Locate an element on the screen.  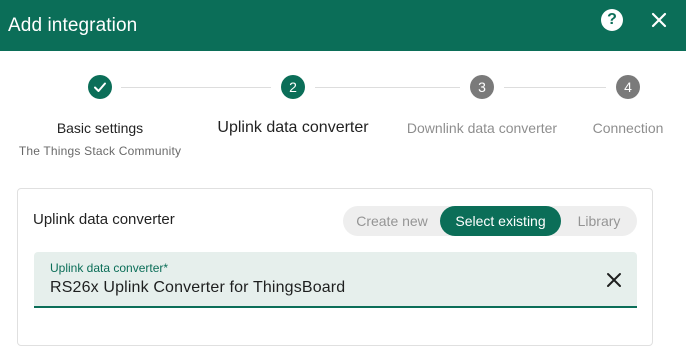
check-icon is located at coordinates (100, 87).